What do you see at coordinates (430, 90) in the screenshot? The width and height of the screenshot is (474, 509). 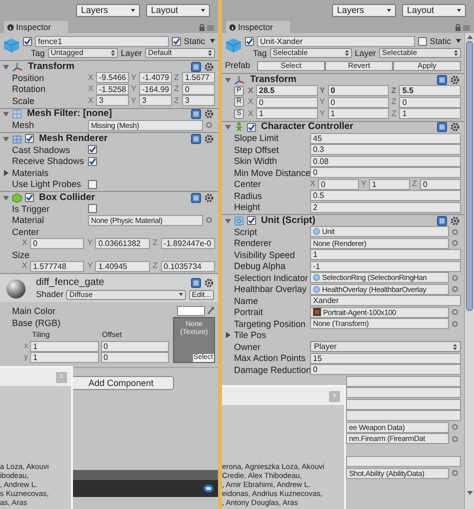 I see `text-field: 5.5` at bounding box center [430, 90].